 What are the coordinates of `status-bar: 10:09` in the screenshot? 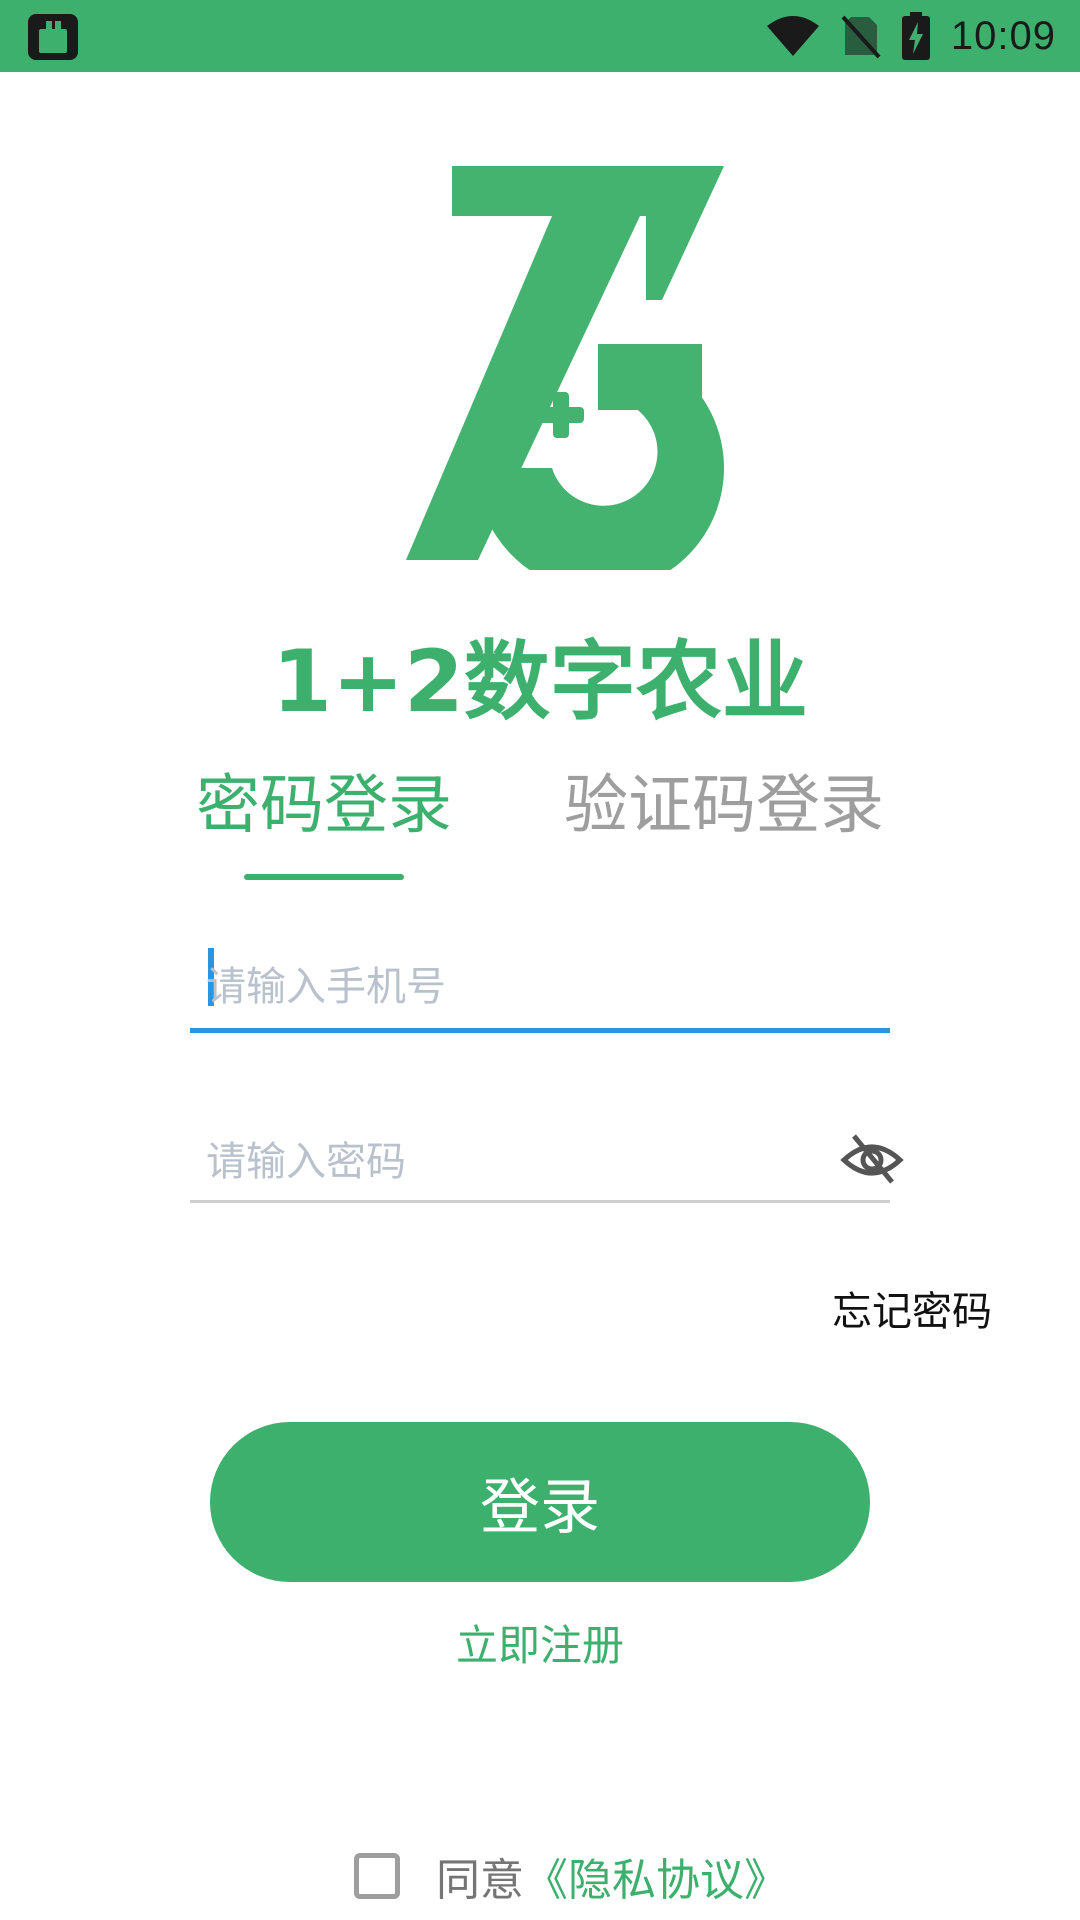 It's located at (540, 36).